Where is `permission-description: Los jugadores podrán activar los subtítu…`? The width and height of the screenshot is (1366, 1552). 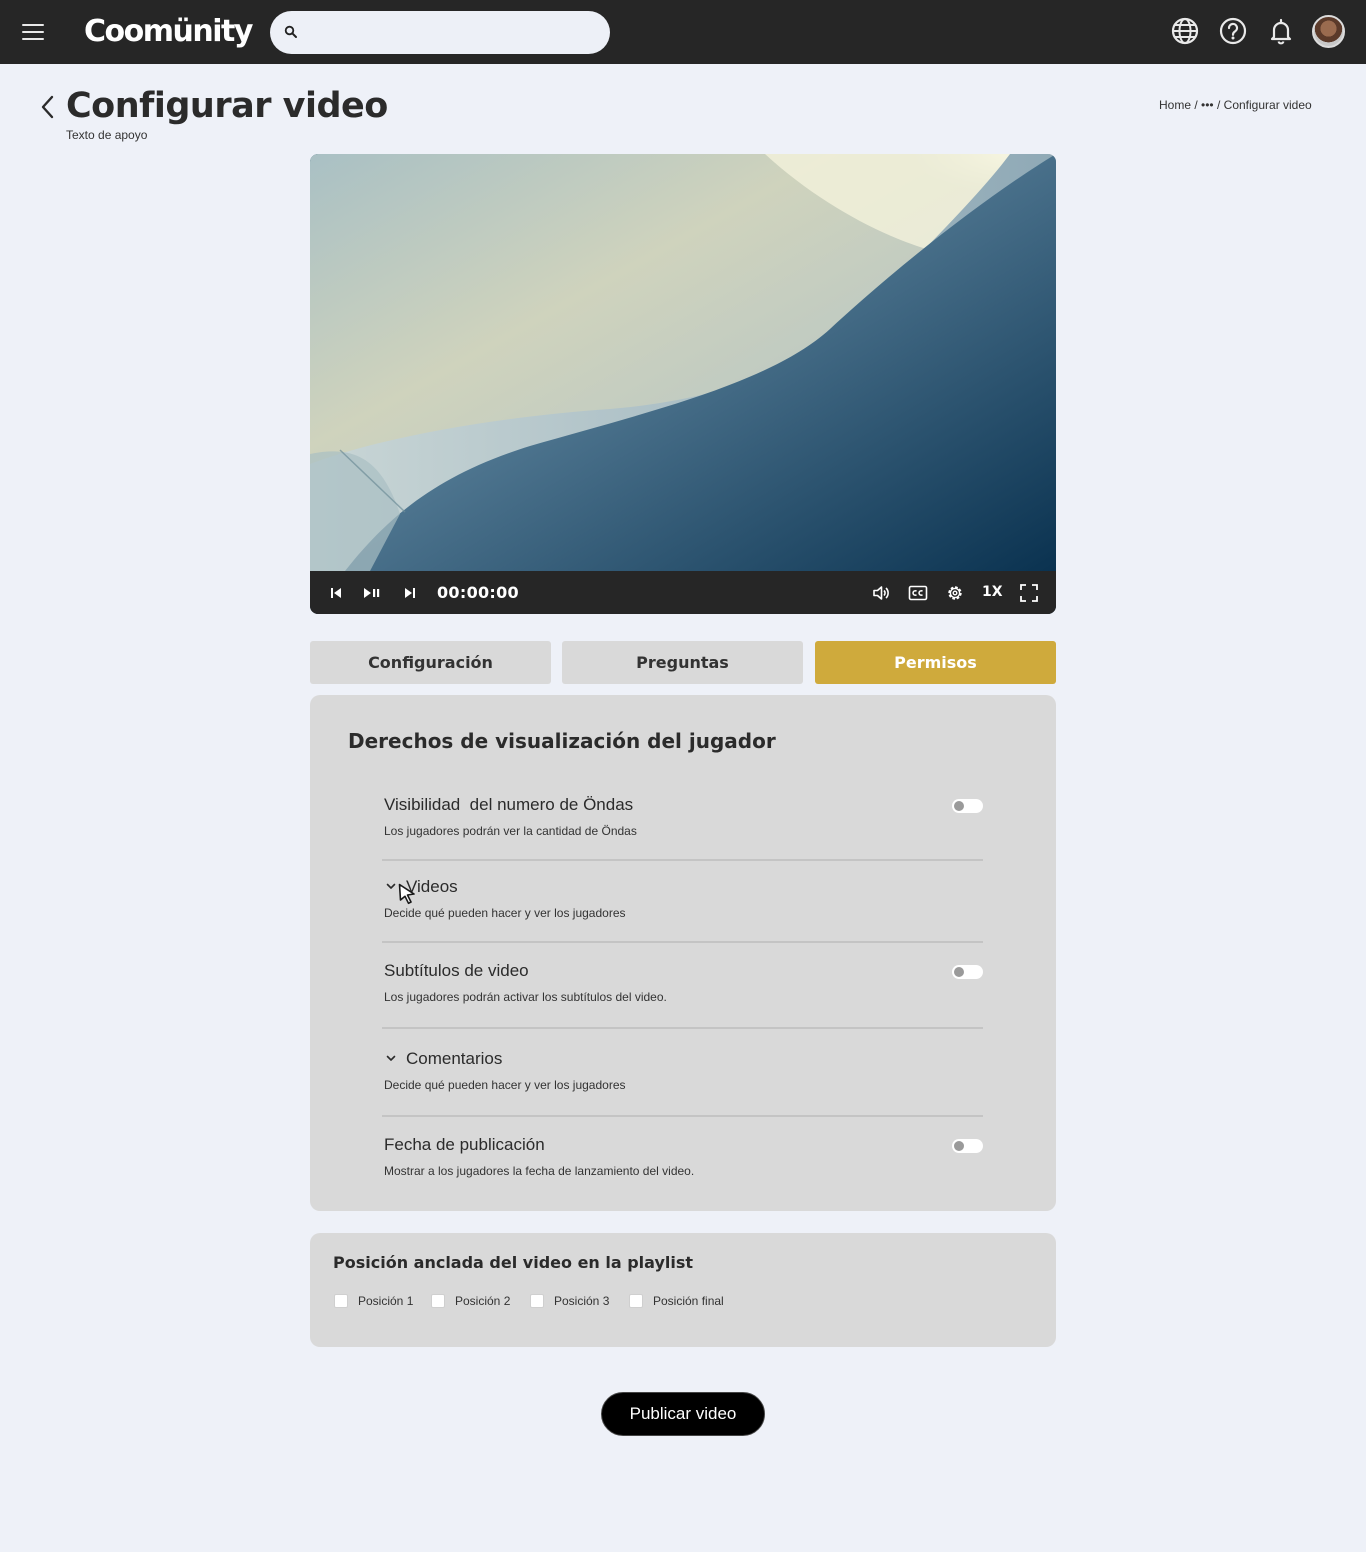 permission-description: Los jugadores podrán activar los subtítu… is located at coordinates (525, 997).